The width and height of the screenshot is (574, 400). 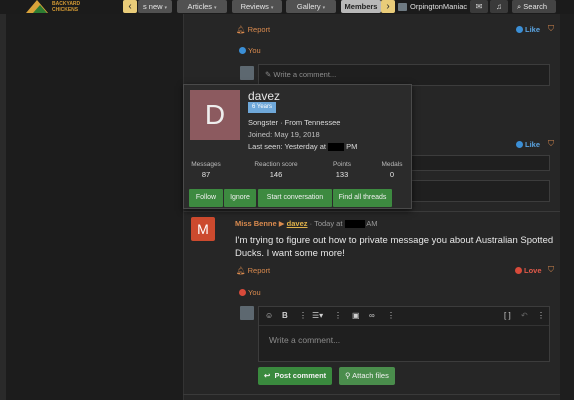 I want to click on timestamp-suffix: AM, so click(x=372, y=223).